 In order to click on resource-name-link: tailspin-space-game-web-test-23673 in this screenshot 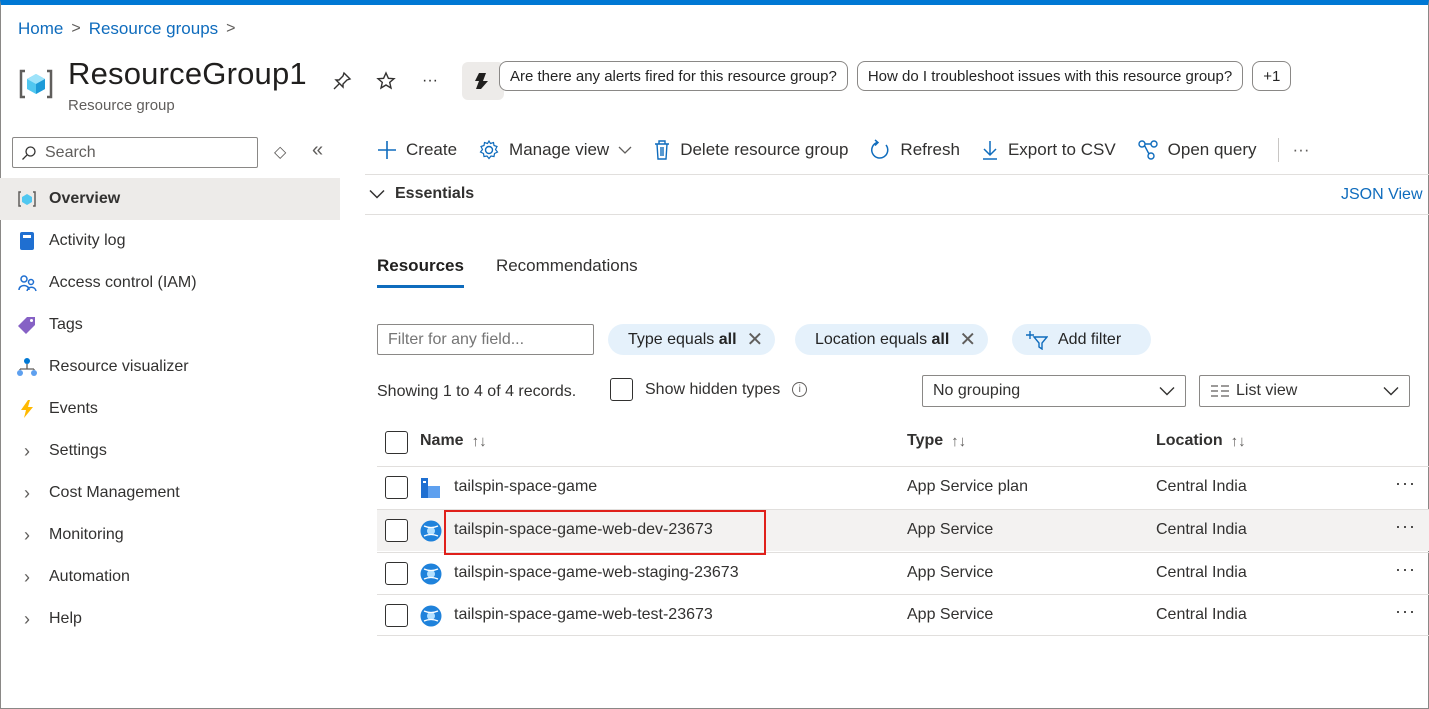, I will do `click(583, 615)`.